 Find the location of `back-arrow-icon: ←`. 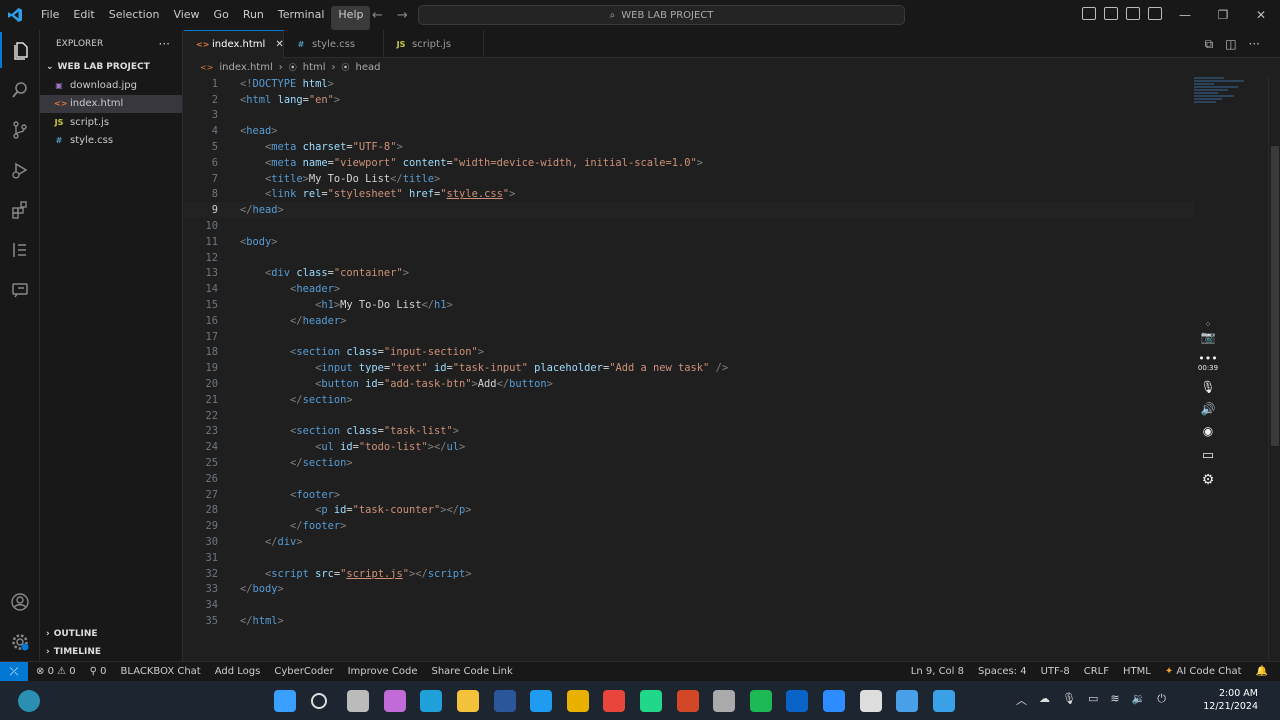

back-arrow-icon: ← is located at coordinates (377, 15).